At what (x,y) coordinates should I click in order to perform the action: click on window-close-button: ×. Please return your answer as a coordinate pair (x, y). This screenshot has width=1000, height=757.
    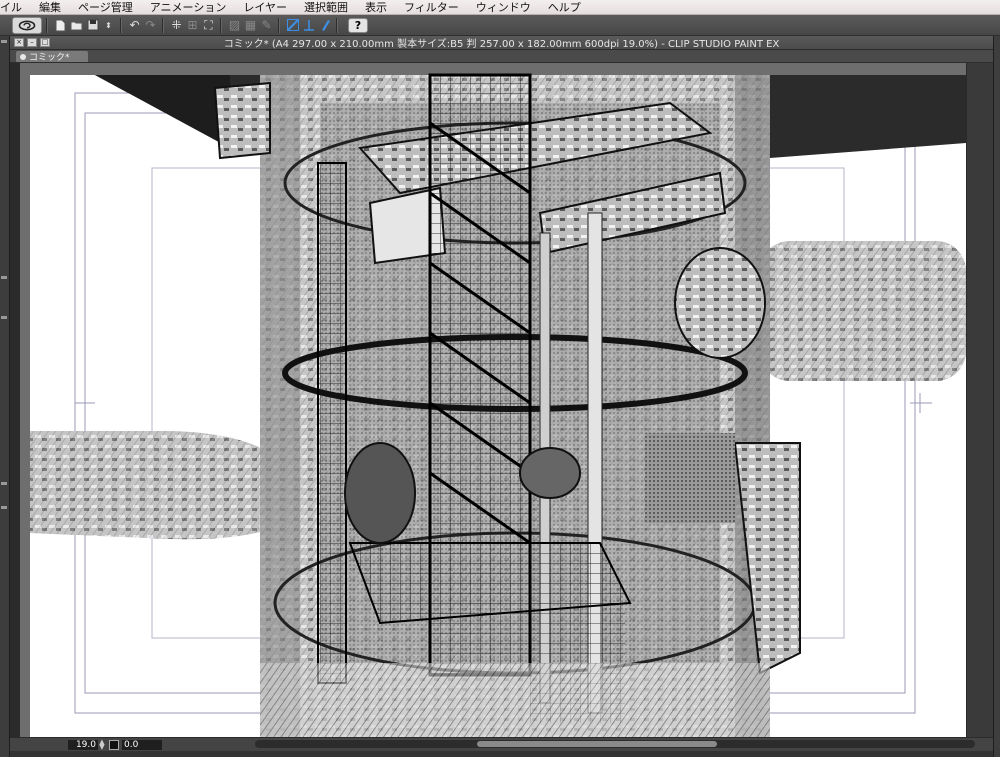
    Looking at the image, I should click on (19, 42).